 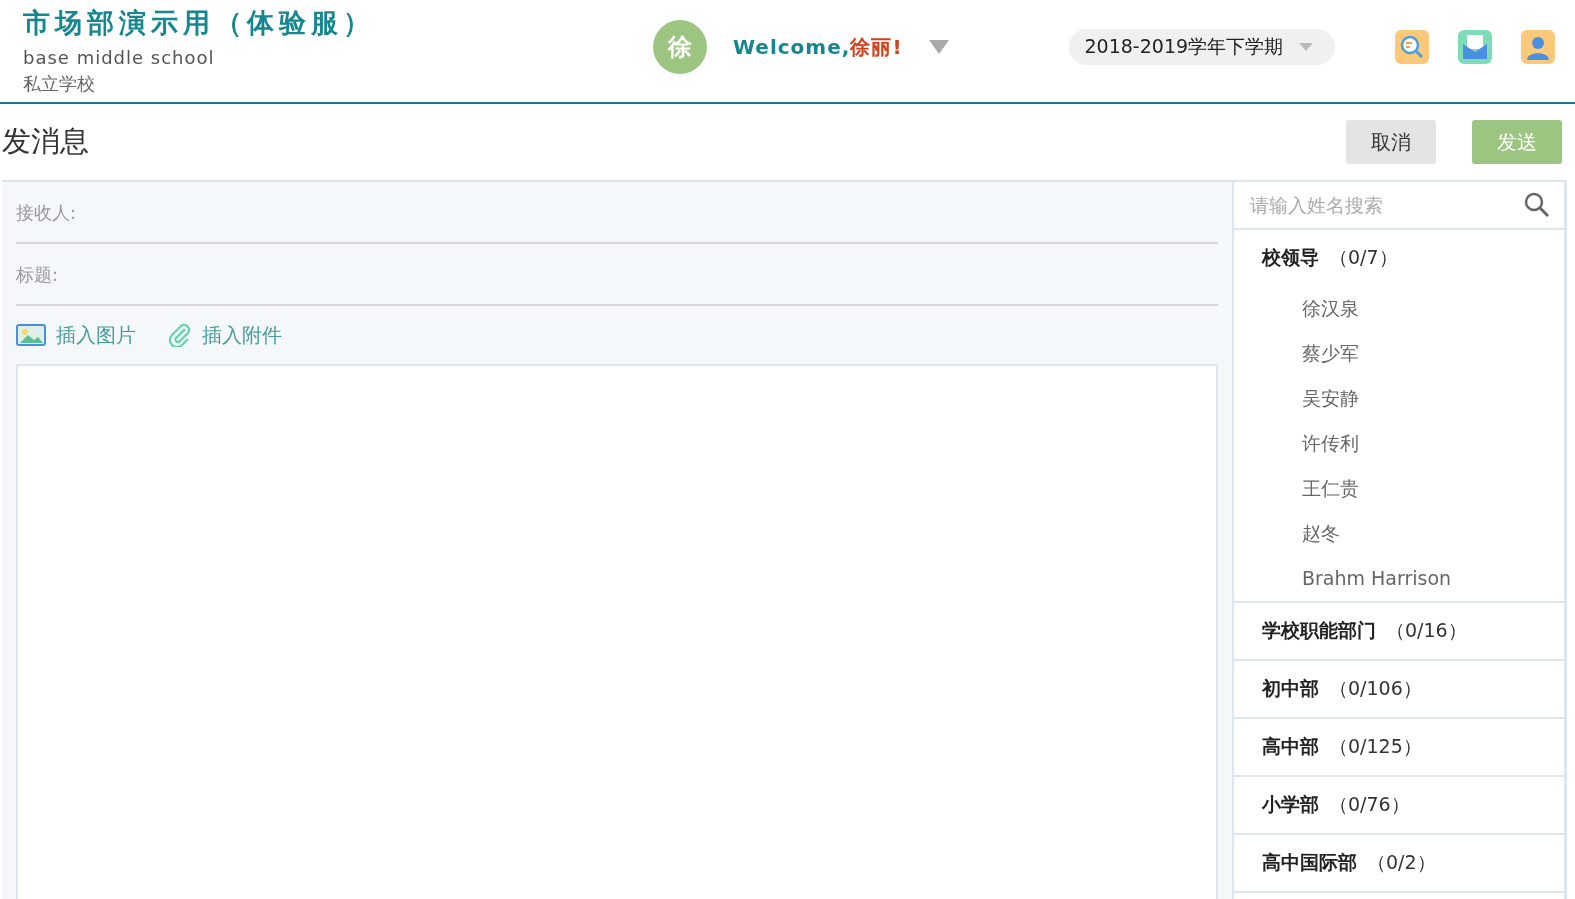 I want to click on contact-group: 校领导 （0/7）, so click(x=1399, y=258).